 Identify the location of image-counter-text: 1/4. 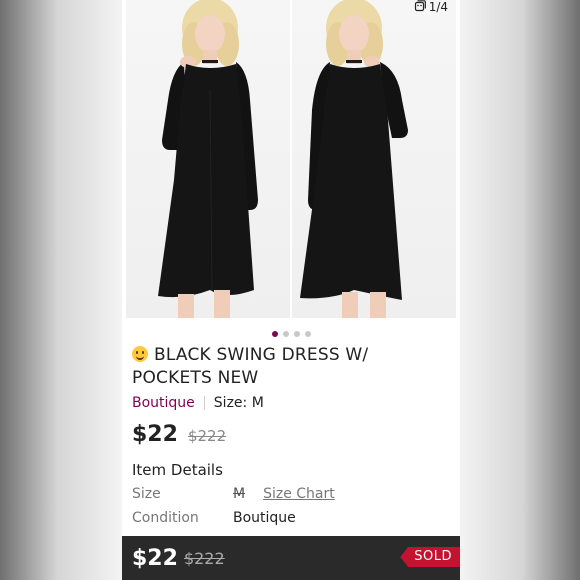
(438, 7).